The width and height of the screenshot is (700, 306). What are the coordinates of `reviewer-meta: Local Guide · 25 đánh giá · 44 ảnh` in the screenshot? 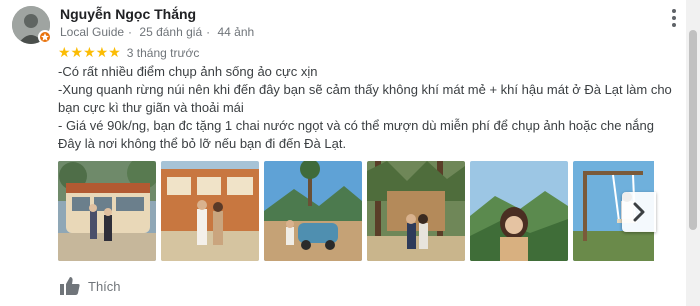 It's located at (157, 32).